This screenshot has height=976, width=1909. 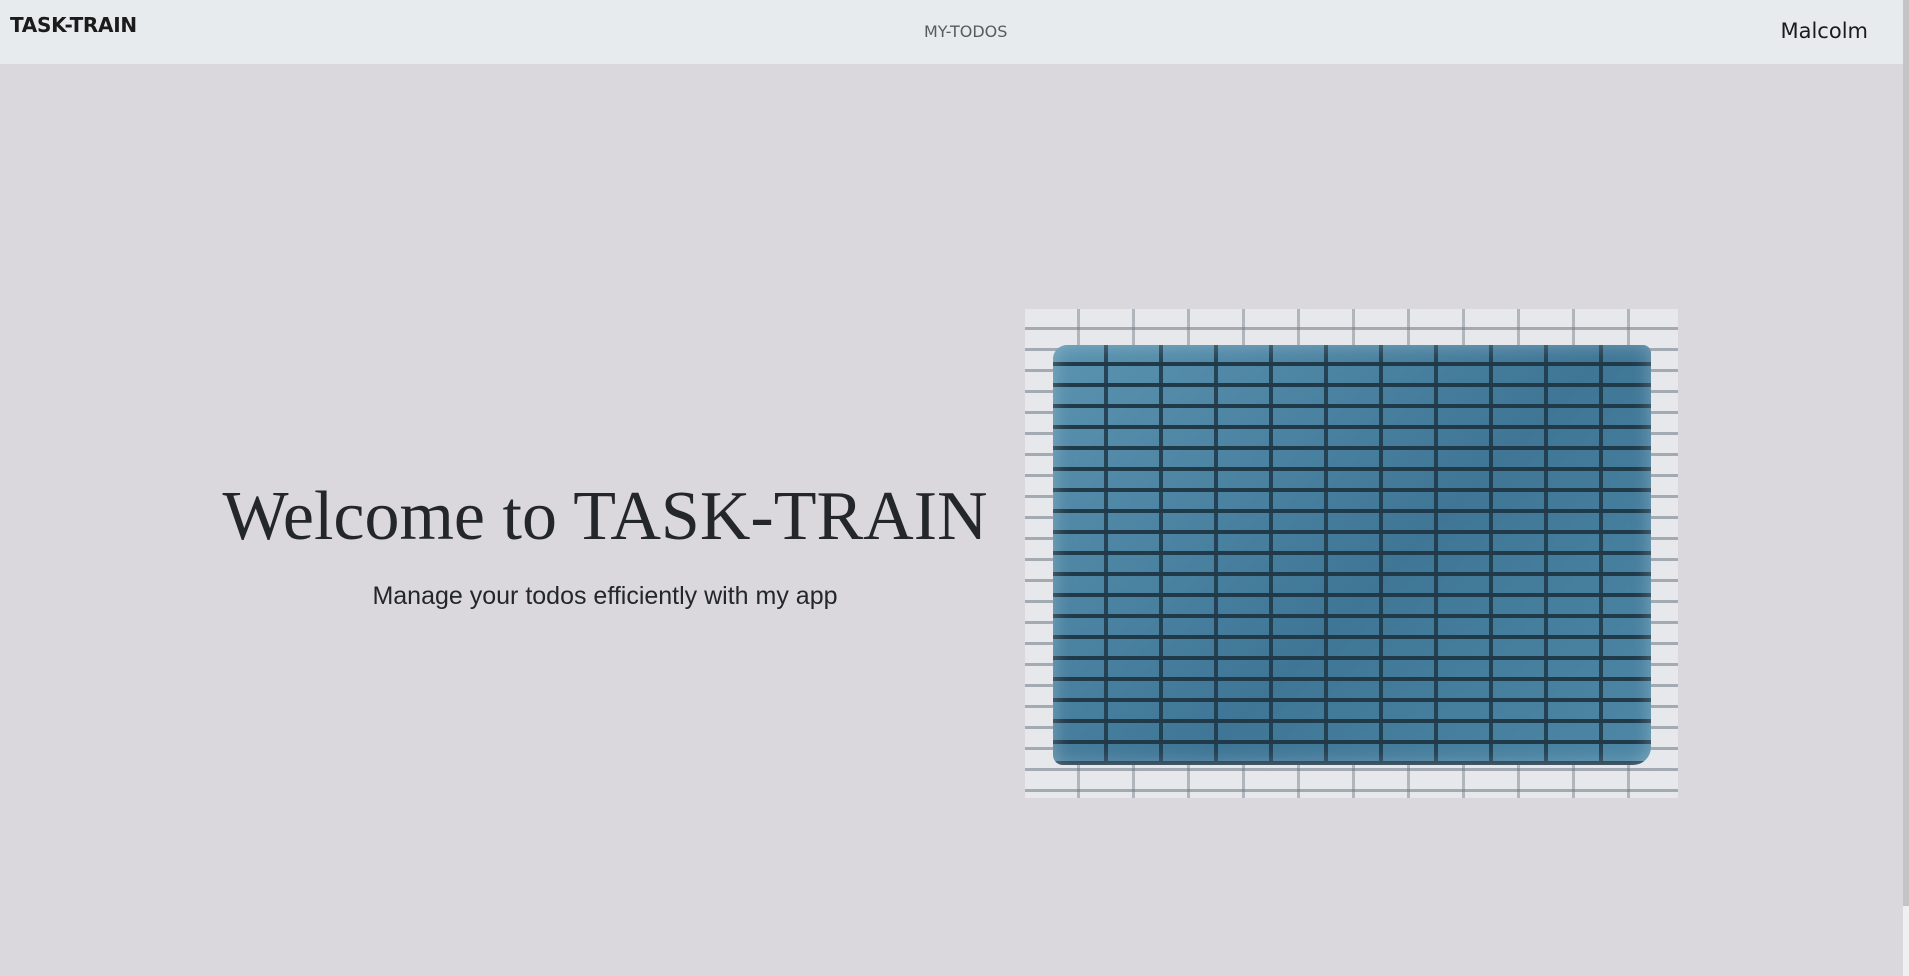 I want to click on vertical-scrollbar, so click(x=1906, y=488).